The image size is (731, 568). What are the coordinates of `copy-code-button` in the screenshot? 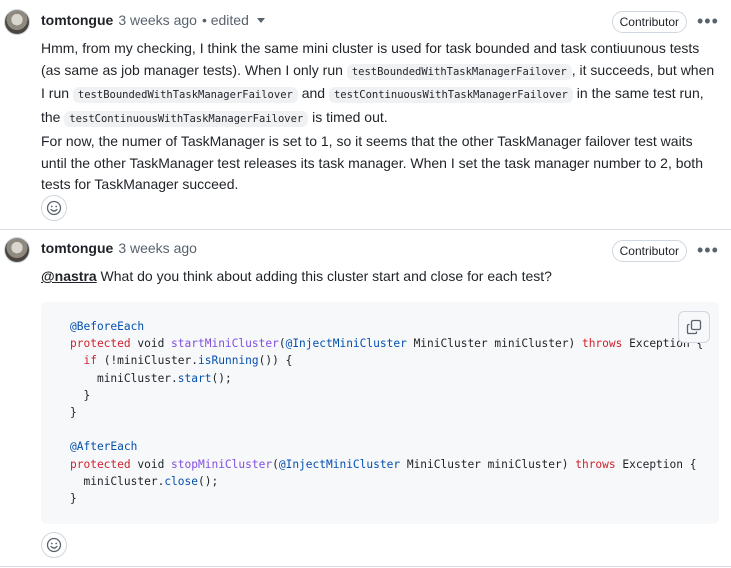 It's located at (694, 327).